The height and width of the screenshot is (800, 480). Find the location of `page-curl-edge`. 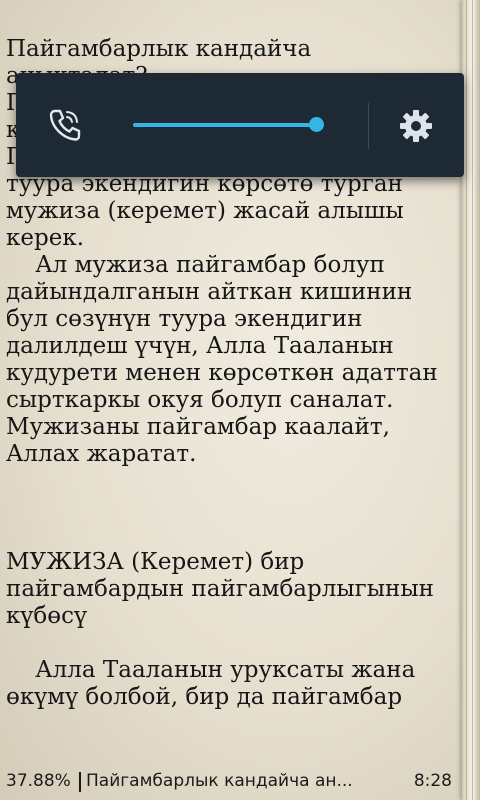

page-curl-edge is located at coordinates (471, 400).